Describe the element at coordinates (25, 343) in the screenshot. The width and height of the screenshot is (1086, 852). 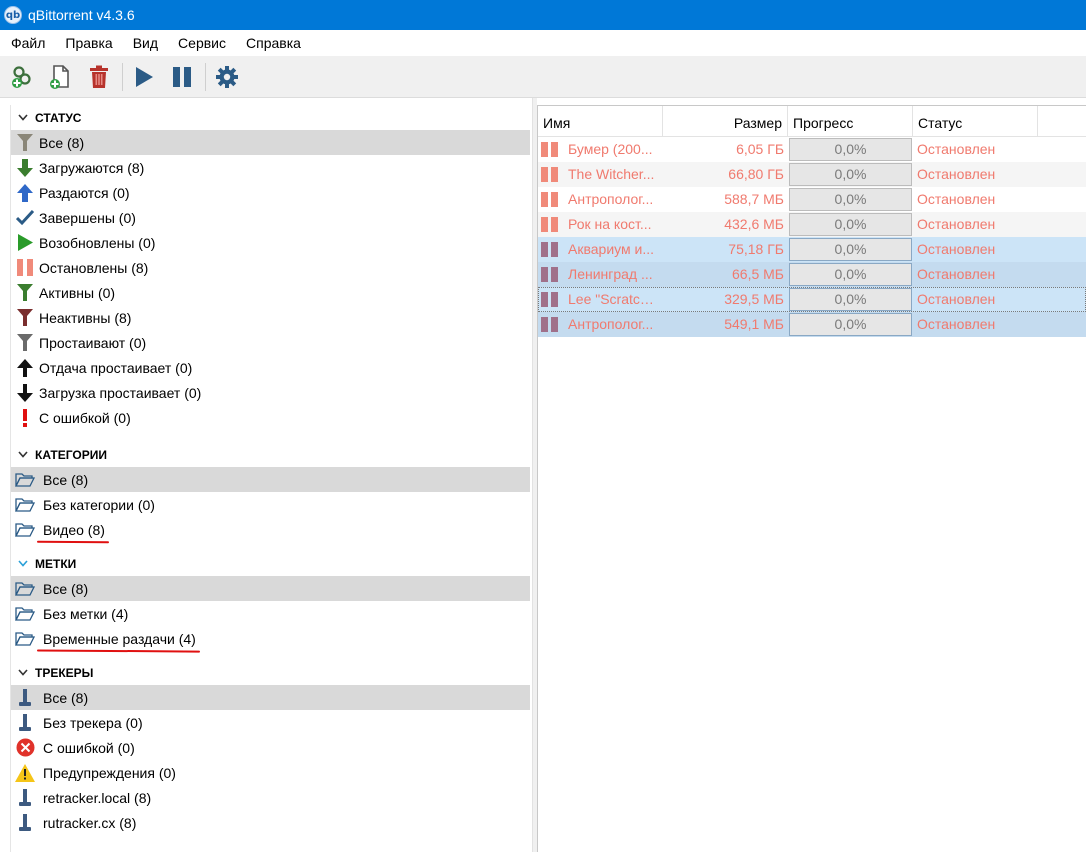
I see `filter-gray-icon` at that location.